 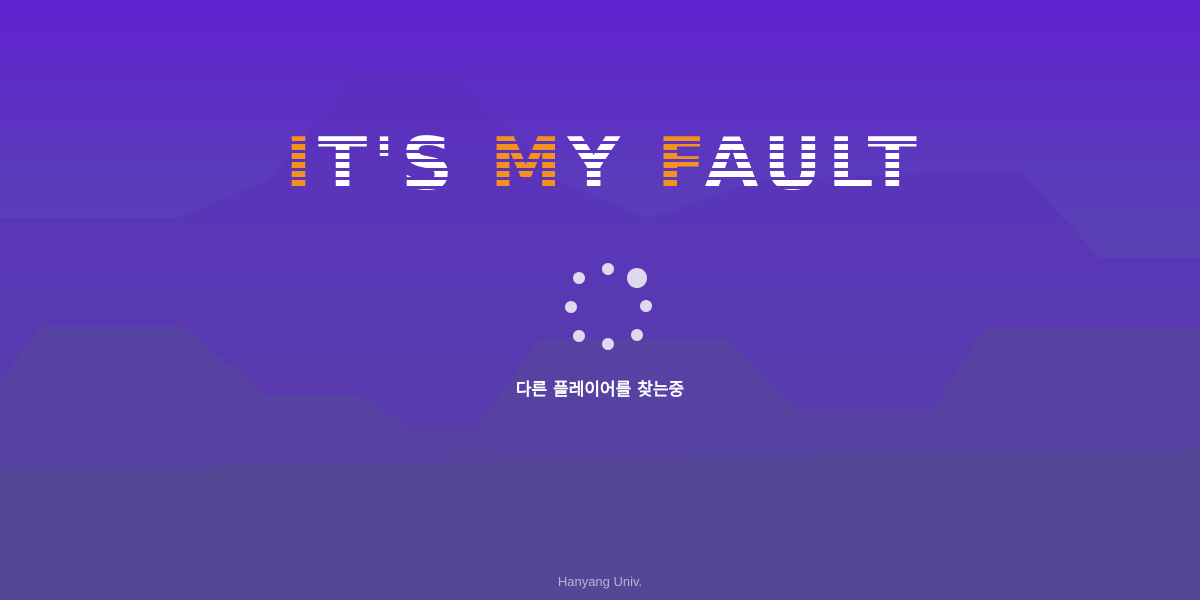 I want to click on title-segment: I, so click(x=301, y=164).